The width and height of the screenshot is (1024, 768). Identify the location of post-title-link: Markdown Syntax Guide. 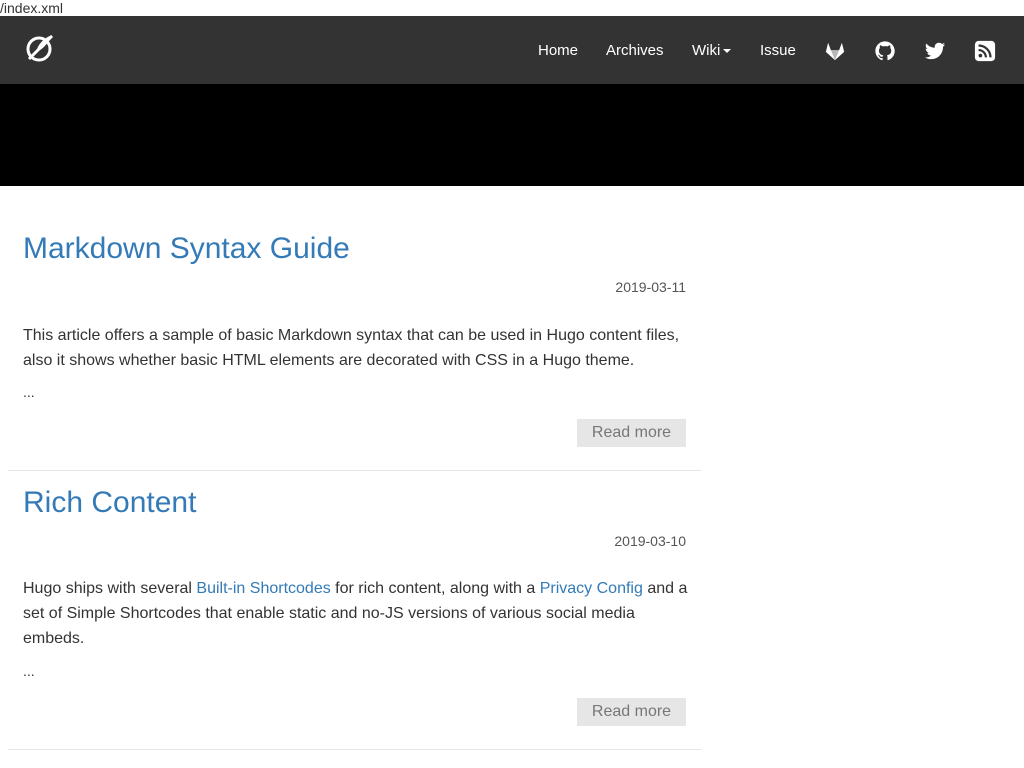
(186, 249).